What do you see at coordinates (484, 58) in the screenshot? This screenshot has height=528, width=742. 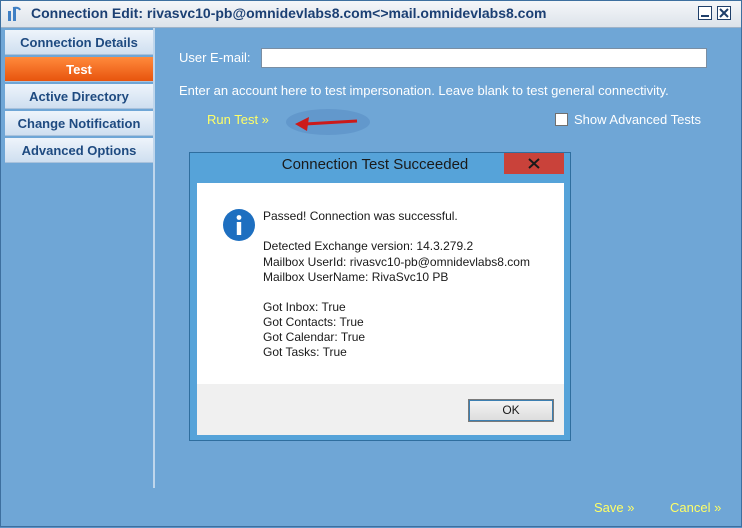 I see `user-email-input` at bounding box center [484, 58].